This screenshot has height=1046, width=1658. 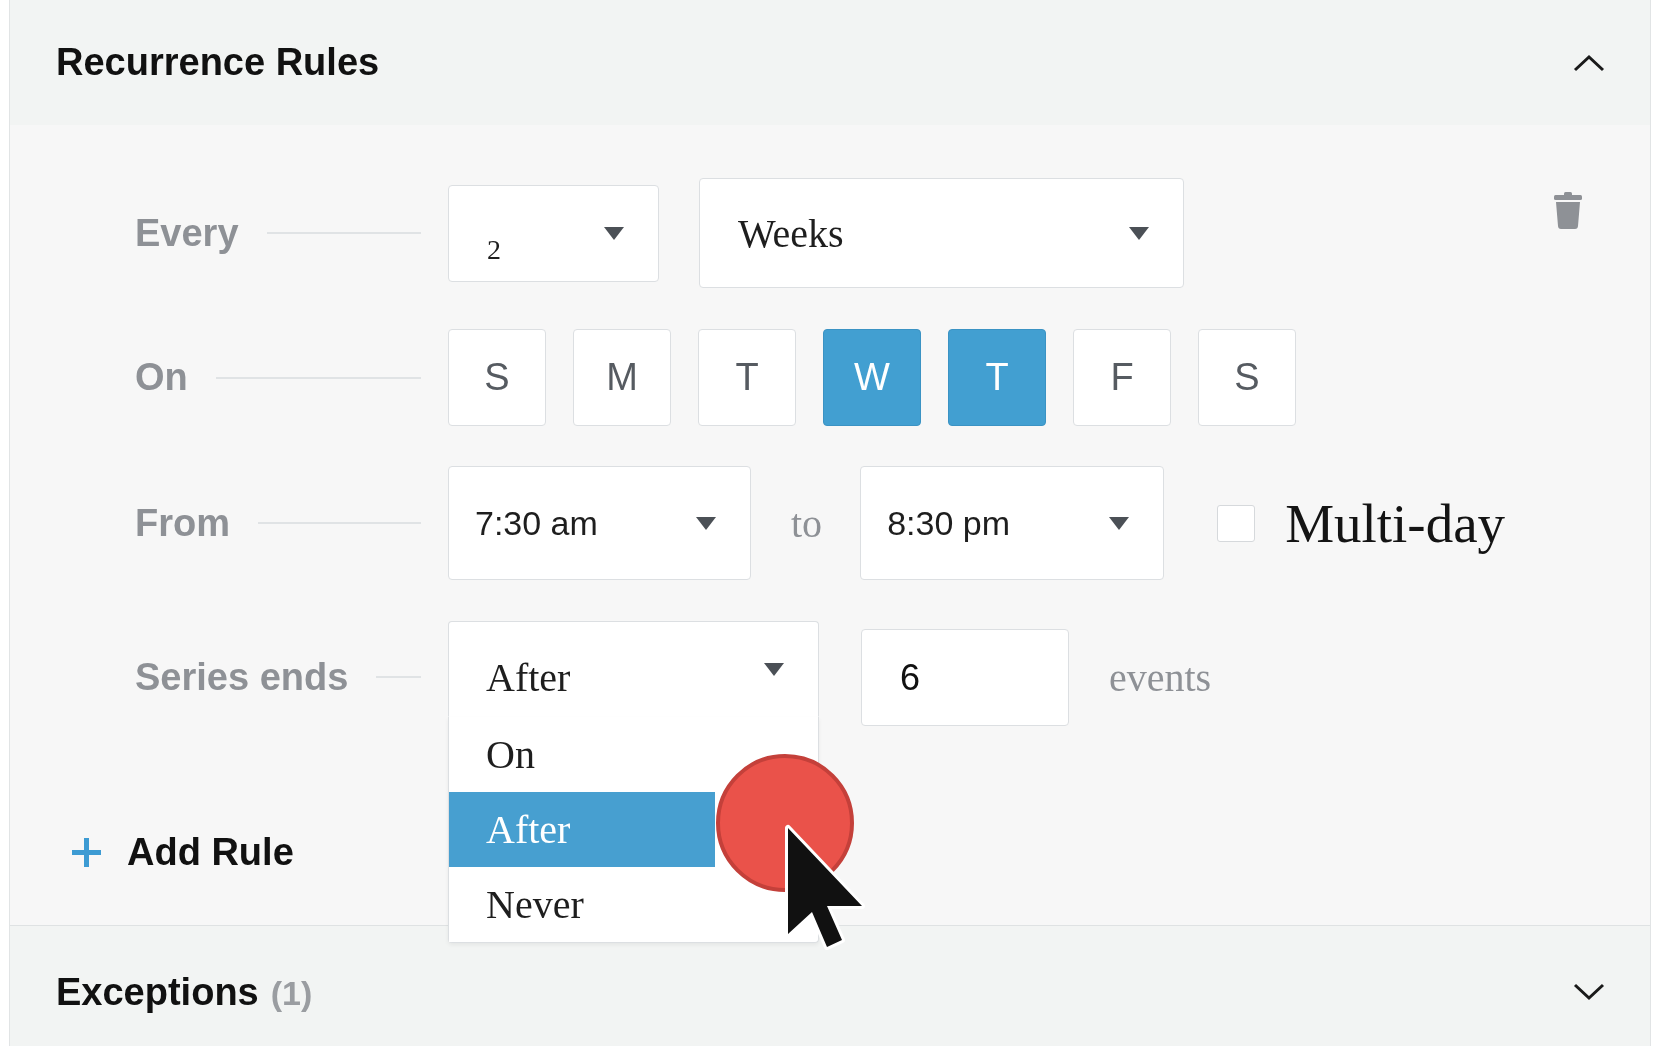 I want to click on dropdown-option: Never, so click(x=582, y=904).